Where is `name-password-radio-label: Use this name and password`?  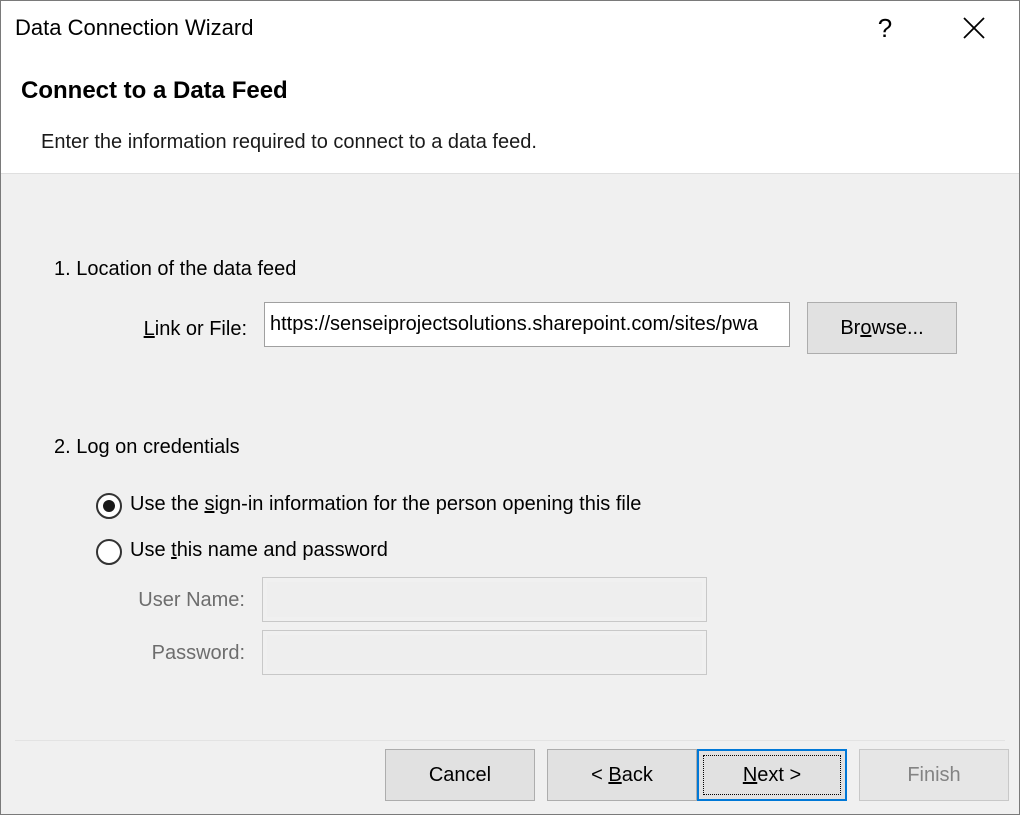 name-password-radio-label: Use this name and password is located at coordinates (259, 550).